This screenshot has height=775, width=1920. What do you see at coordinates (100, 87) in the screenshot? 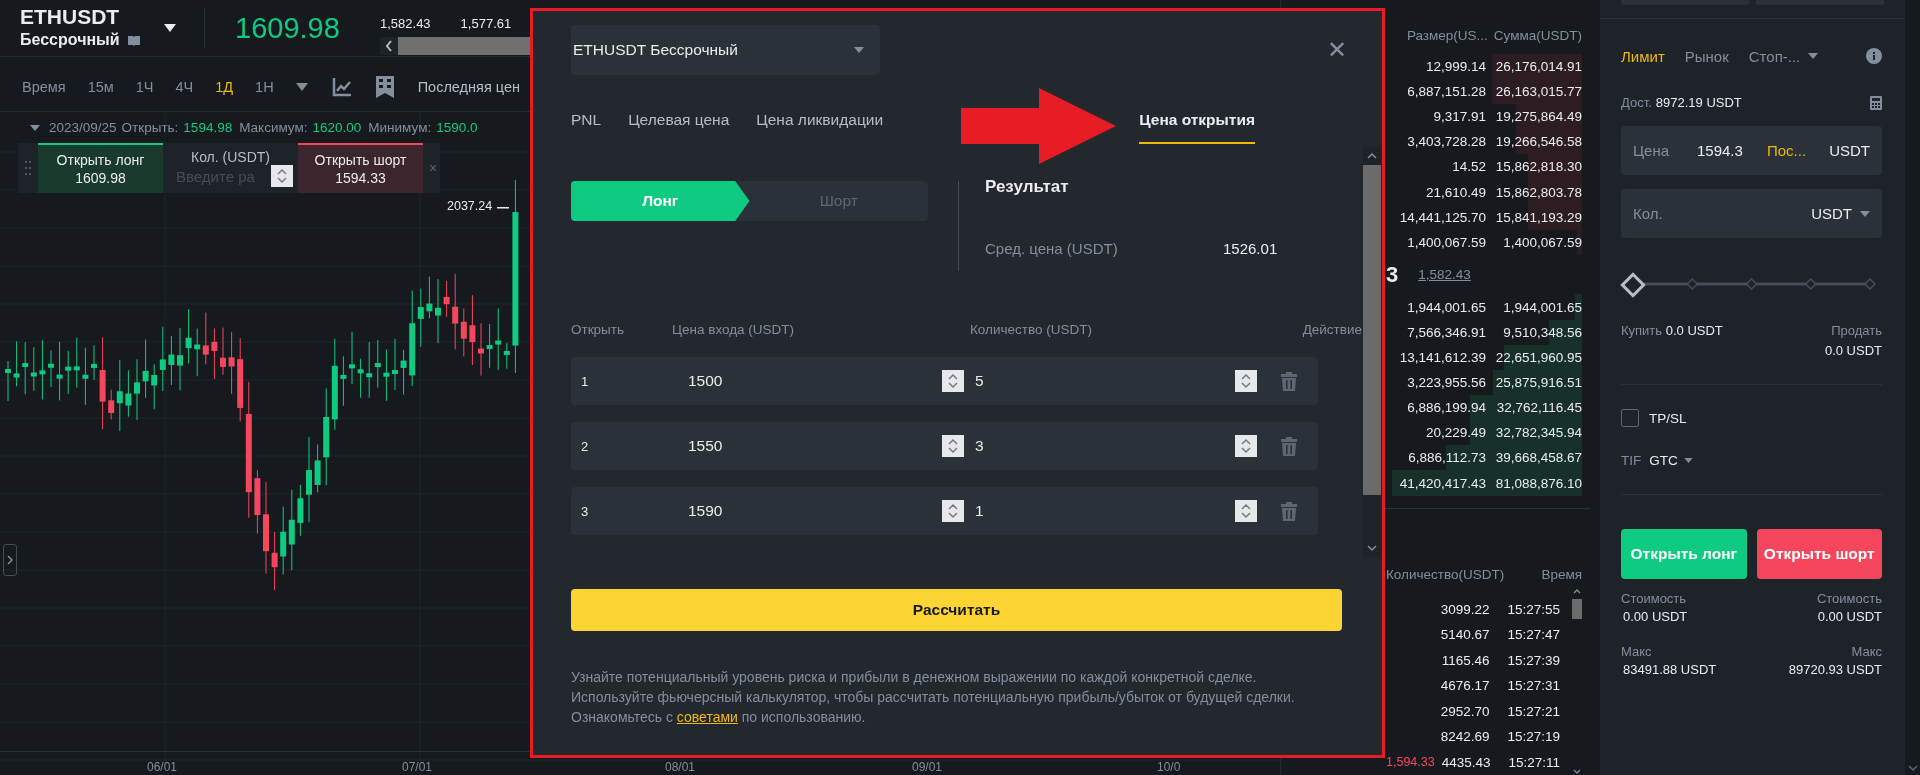
I see `interval-tab: 15м` at bounding box center [100, 87].